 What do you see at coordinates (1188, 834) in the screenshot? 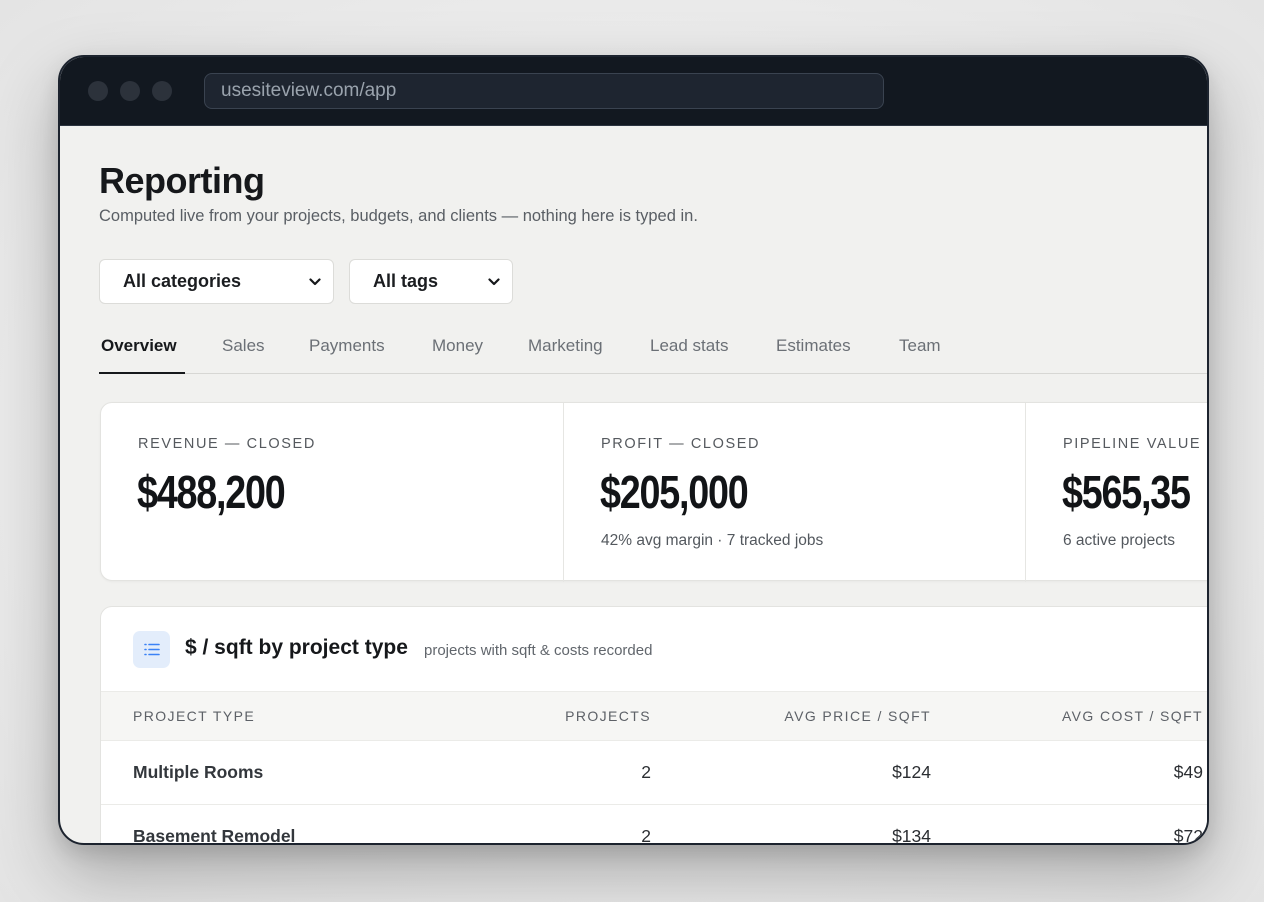
I see `avg-cost-cell: $72` at bounding box center [1188, 834].